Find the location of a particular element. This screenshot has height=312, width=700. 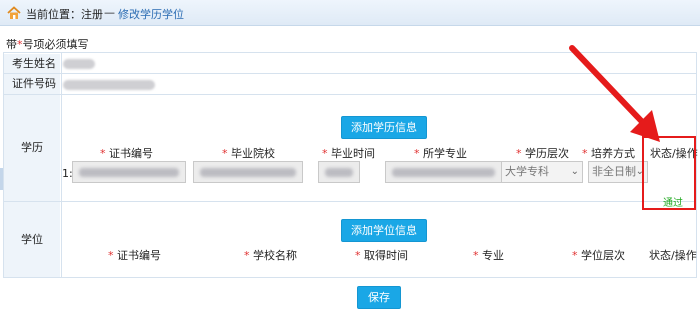

grad-date-input is located at coordinates (339, 172).